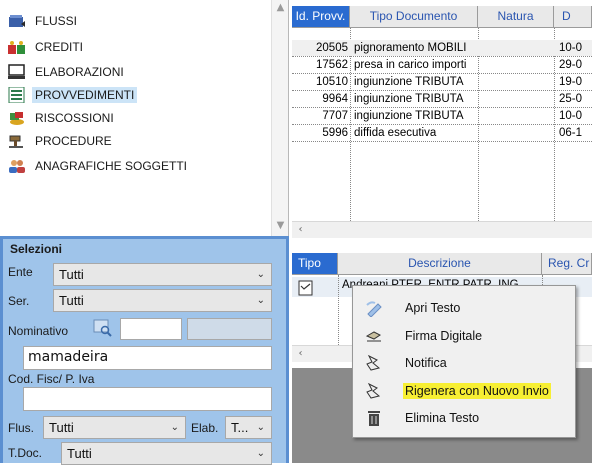 The image size is (592, 465). What do you see at coordinates (464, 308) in the screenshot?
I see `menu-item-apri-testo: Apri Testo` at bounding box center [464, 308].